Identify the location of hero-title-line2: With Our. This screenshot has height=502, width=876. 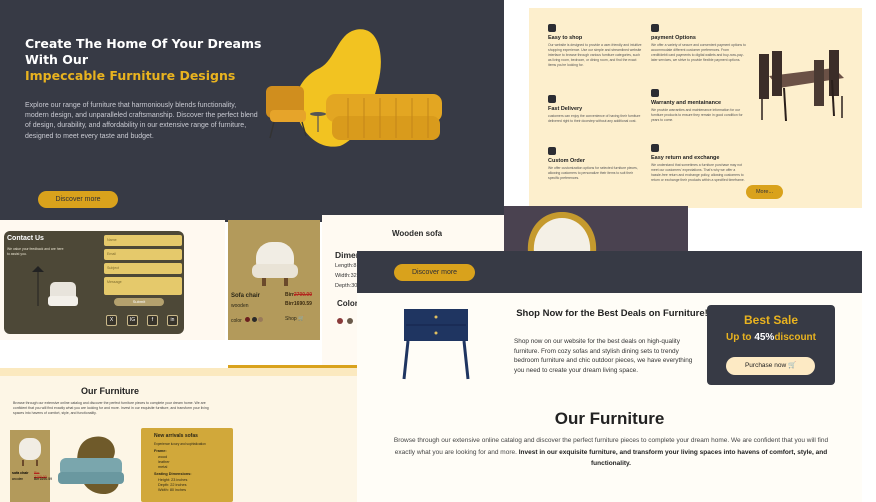
(56, 59).